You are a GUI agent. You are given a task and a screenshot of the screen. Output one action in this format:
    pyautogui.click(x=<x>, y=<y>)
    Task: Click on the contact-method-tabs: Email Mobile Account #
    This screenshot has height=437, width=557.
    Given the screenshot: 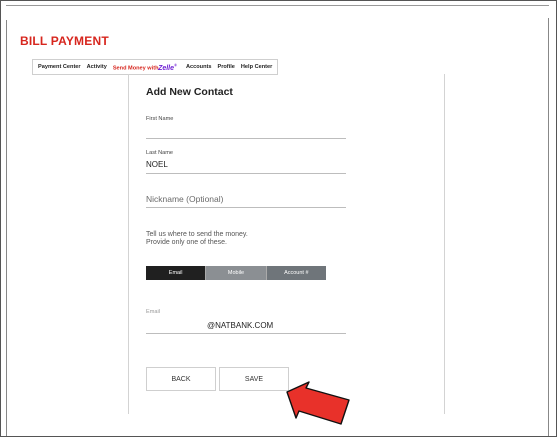 What is the action you would take?
    pyautogui.click(x=236, y=273)
    